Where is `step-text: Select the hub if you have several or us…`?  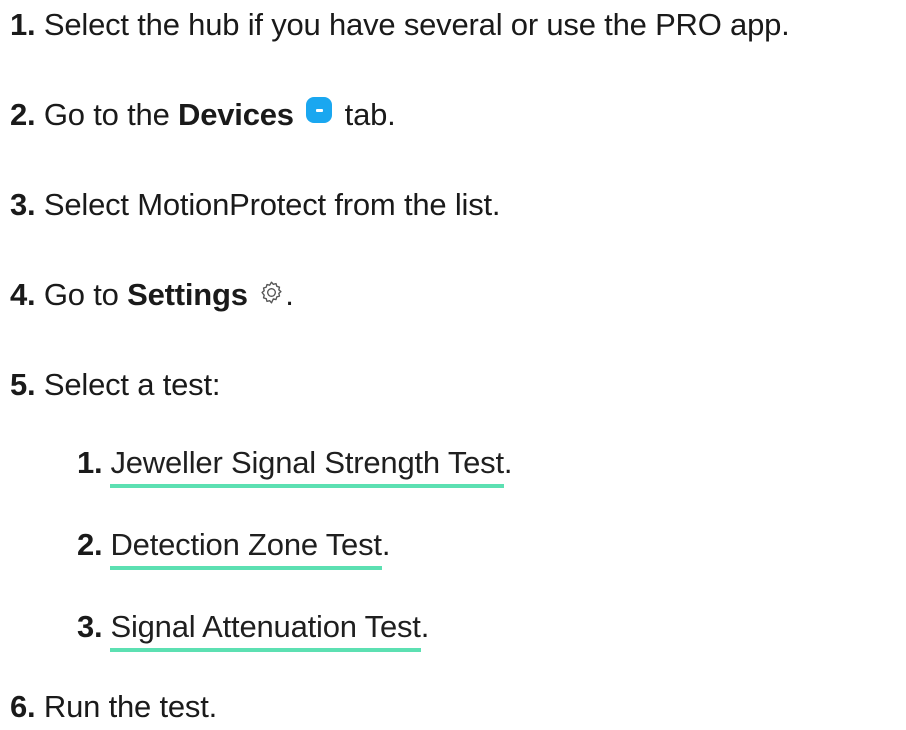
step-text: Select the hub if you have several or us… is located at coordinates (416, 24).